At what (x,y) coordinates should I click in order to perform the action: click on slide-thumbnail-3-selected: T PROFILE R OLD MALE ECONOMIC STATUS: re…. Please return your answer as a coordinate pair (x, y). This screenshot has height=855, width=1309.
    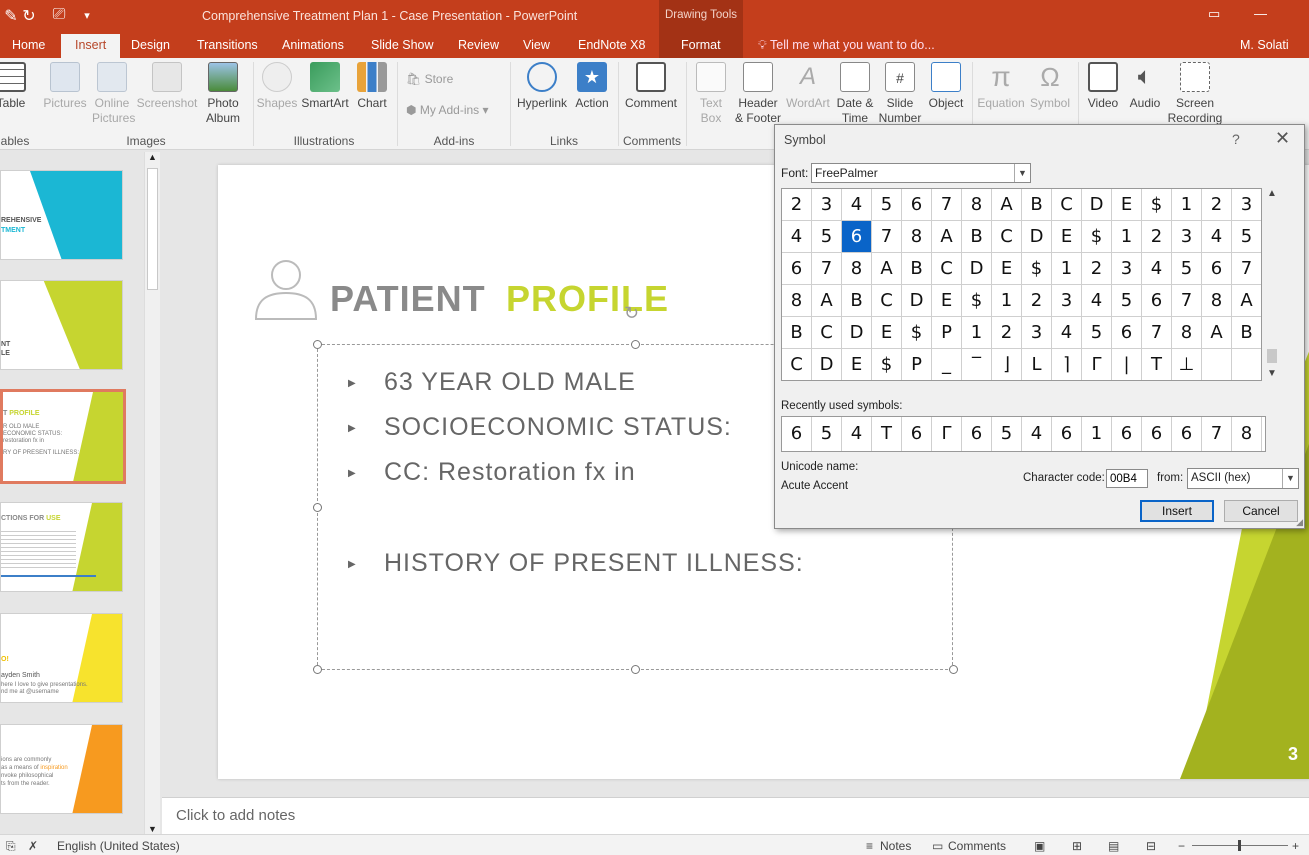
    Looking at the image, I should click on (63, 436).